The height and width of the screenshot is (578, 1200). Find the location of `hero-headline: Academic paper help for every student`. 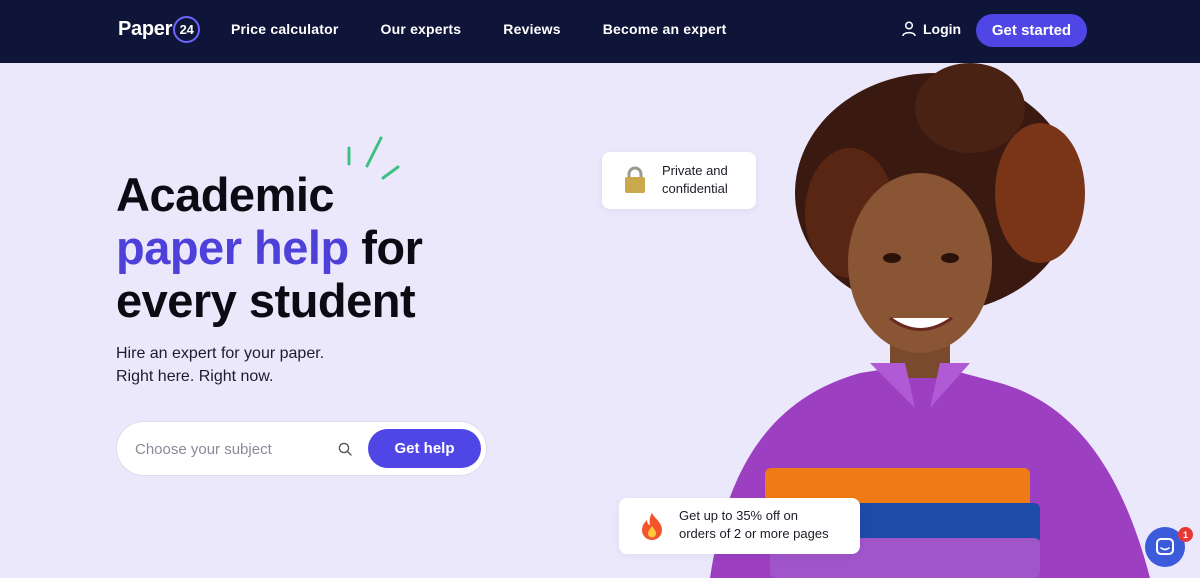

hero-headline: Academic paper help for every student is located at coordinates (269, 247).